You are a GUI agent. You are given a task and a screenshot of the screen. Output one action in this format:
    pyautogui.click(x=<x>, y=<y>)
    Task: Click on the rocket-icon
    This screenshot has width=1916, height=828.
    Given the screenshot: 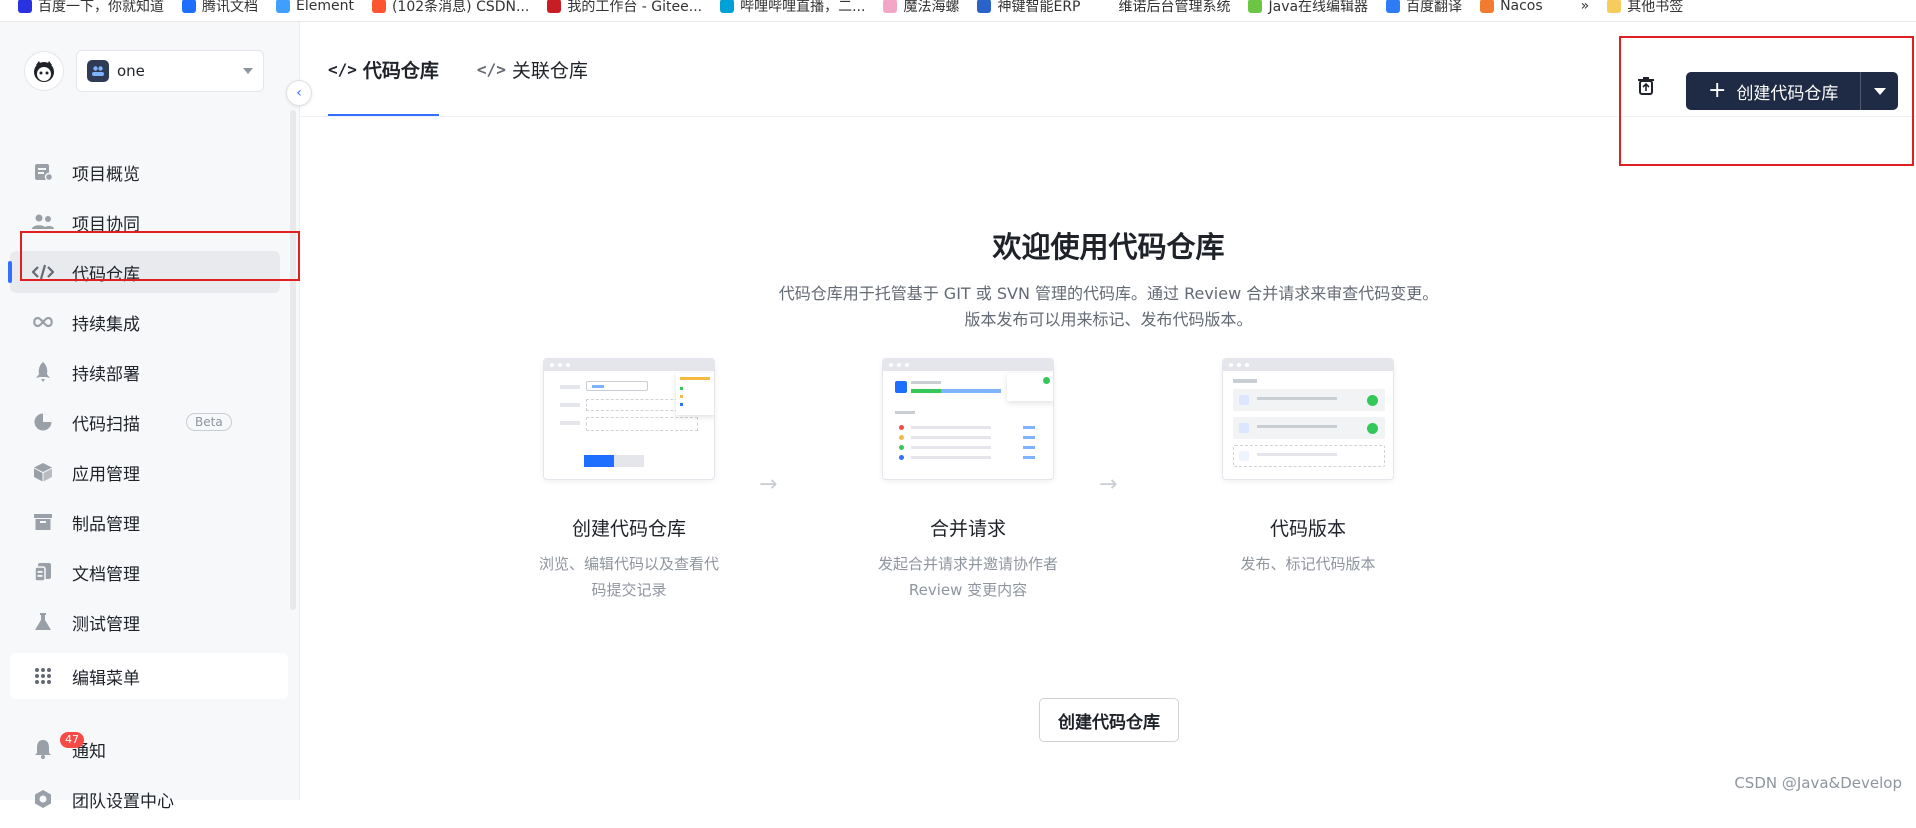 What is the action you would take?
    pyautogui.click(x=43, y=372)
    